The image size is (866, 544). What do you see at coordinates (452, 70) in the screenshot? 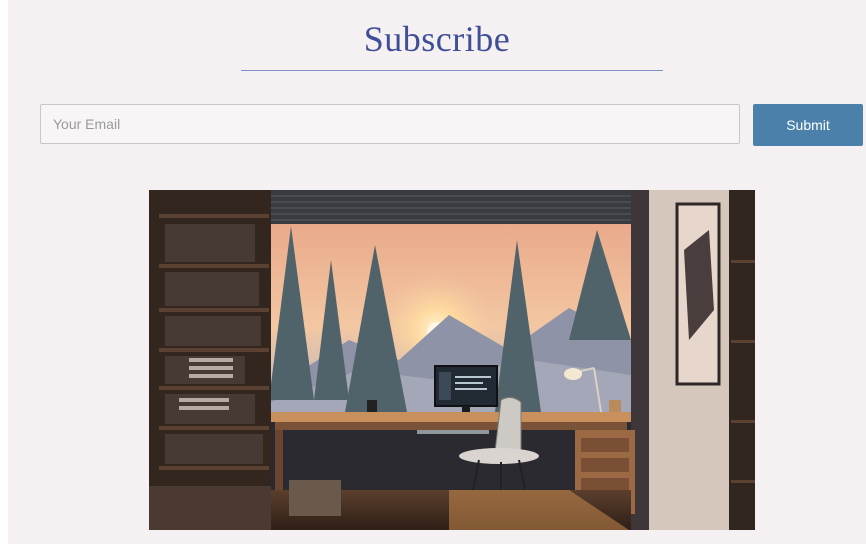
I see `title-divider` at bounding box center [452, 70].